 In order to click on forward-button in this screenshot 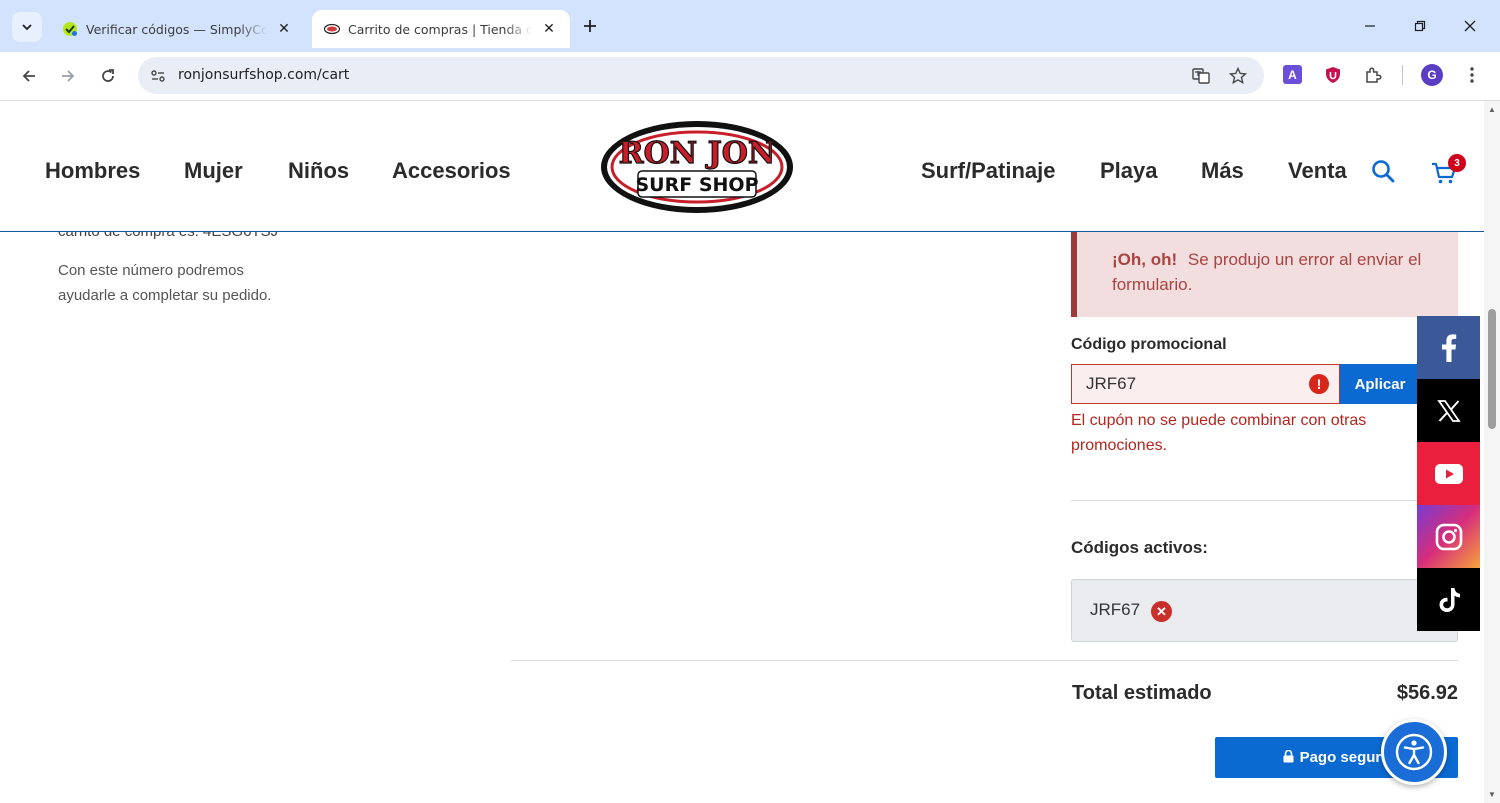, I will do `click(68, 76)`.